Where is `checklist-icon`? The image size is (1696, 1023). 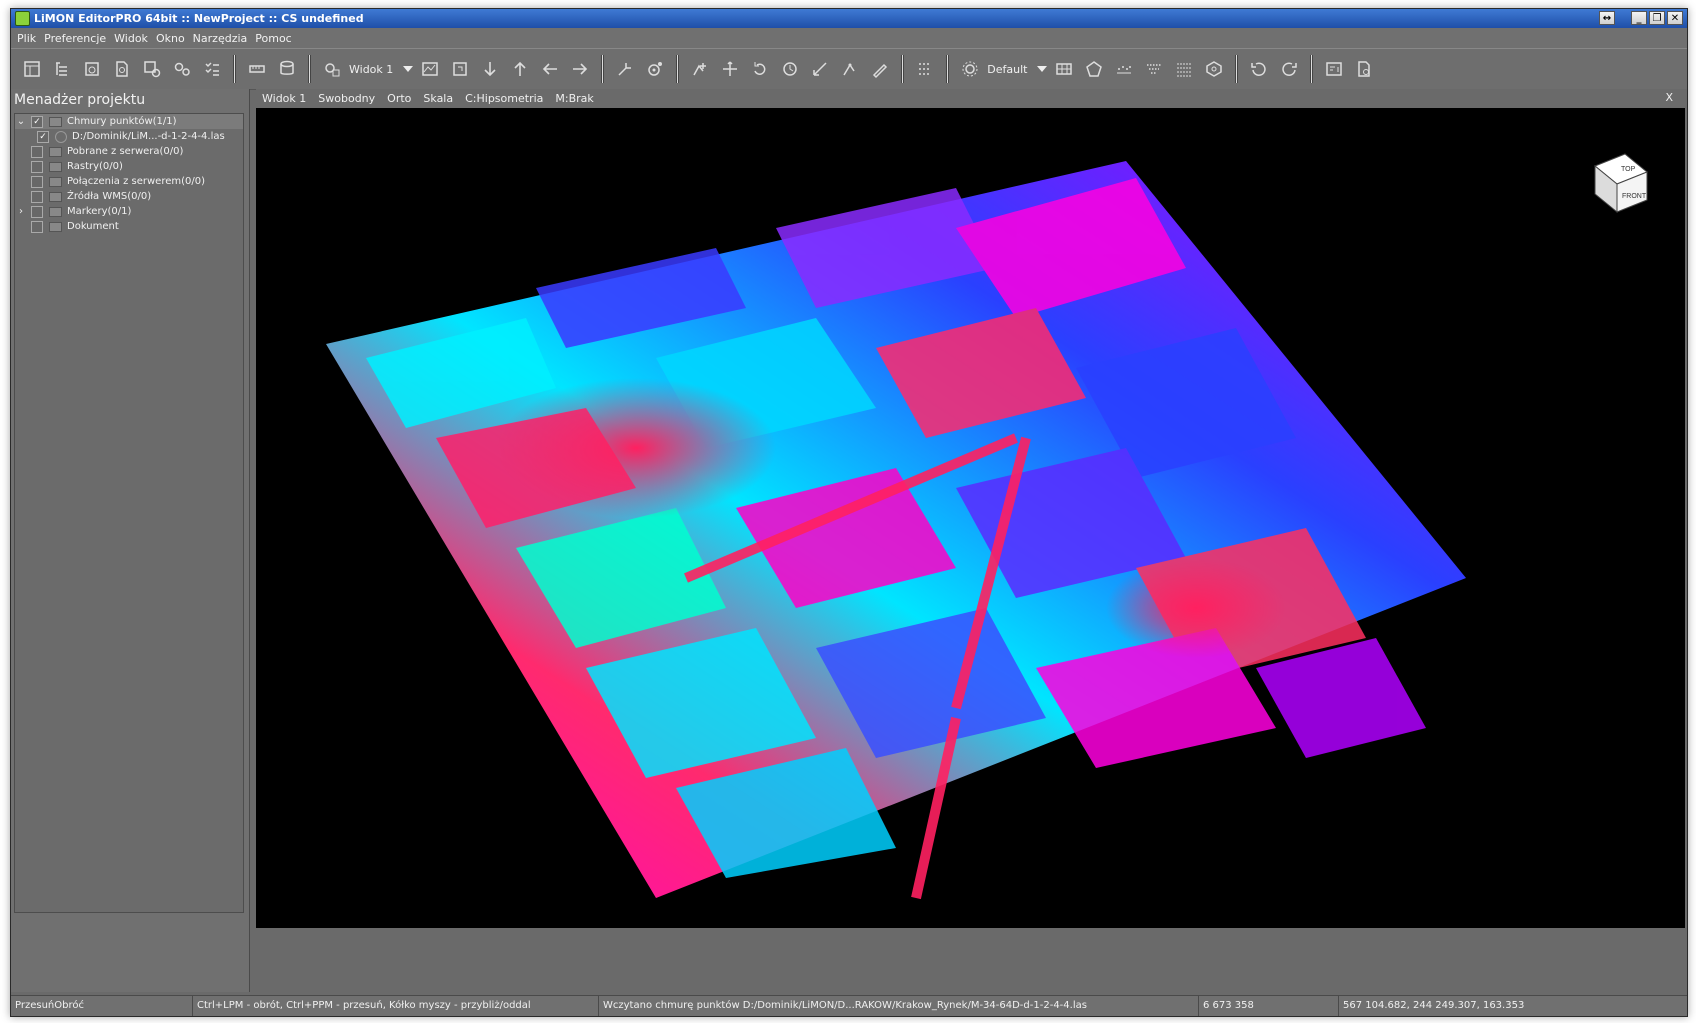 checklist-icon is located at coordinates (212, 69).